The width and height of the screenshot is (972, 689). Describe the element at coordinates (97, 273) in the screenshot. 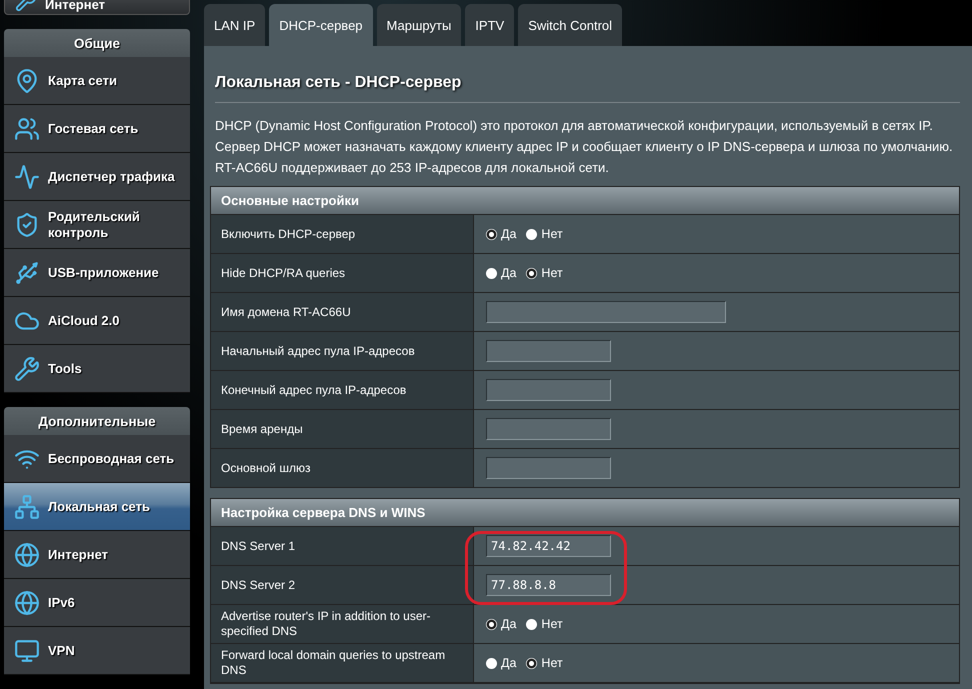

I see `sidebar-item: USB-приложение` at that location.